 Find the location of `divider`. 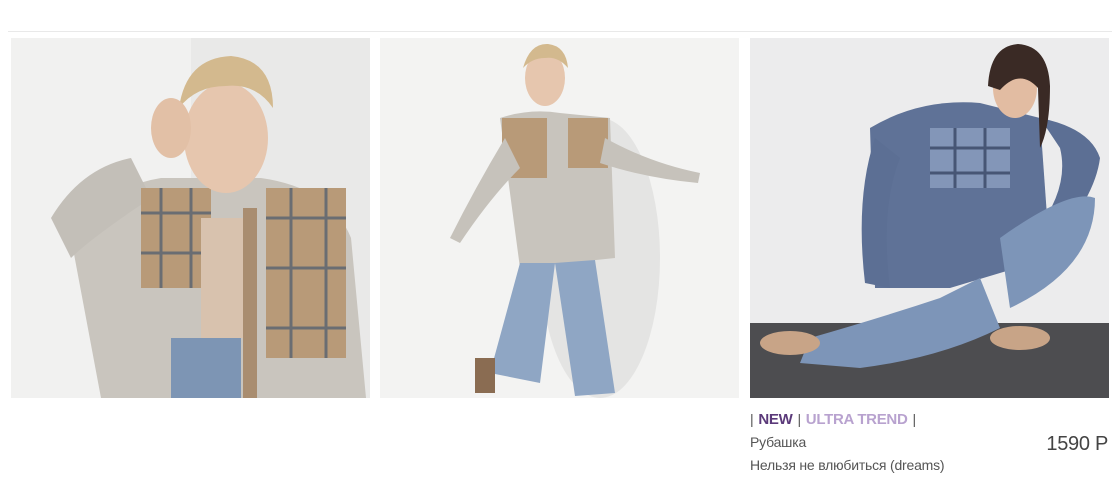

divider is located at coordinates (560, 31).